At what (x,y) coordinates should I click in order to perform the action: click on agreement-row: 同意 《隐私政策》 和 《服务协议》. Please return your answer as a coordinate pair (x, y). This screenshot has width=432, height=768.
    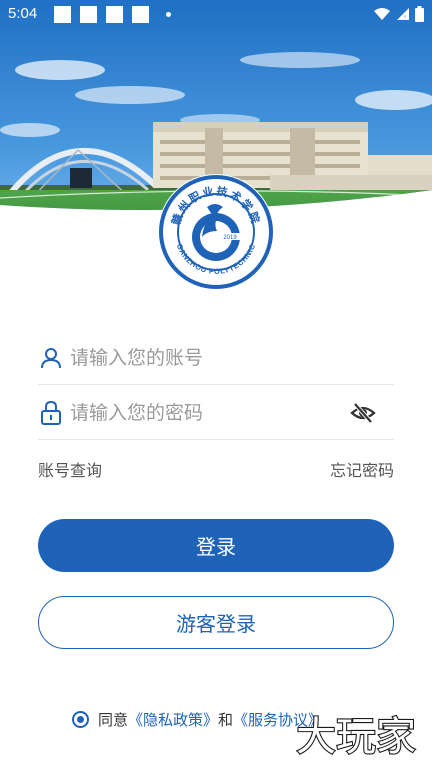
    Looking at the image, I should click on (197, 719).